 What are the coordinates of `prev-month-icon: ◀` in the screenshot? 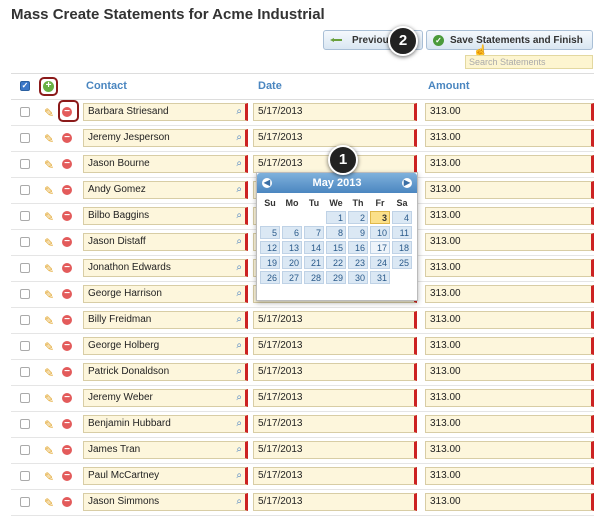 It's located at (267, 183).